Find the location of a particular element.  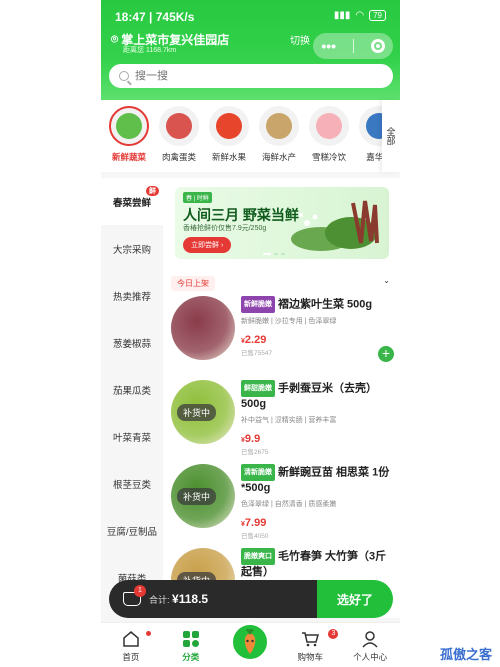

sidebar-item-label: 春菜尝鲜 is located at coordinates (131, 203).